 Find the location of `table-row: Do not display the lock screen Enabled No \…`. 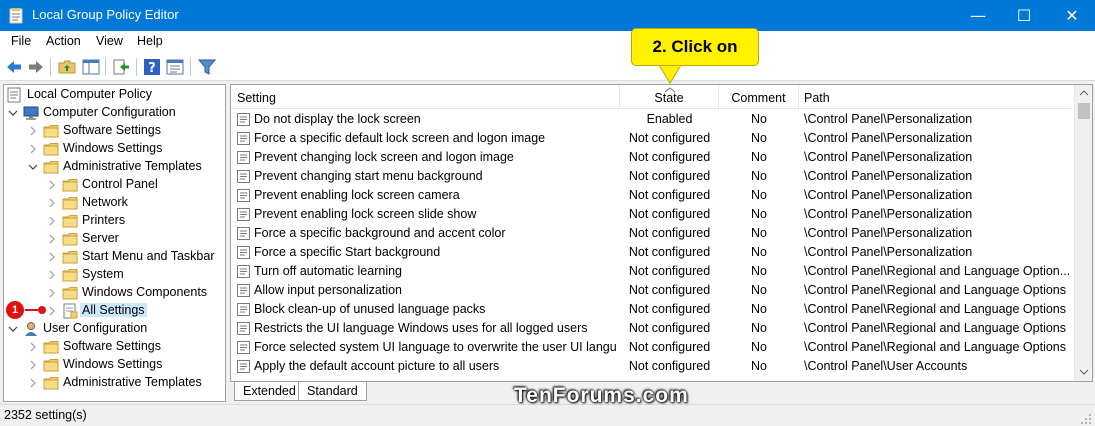

table-row: Do not display the lock screen Enabled No \… is located at coordinates (651, 119).